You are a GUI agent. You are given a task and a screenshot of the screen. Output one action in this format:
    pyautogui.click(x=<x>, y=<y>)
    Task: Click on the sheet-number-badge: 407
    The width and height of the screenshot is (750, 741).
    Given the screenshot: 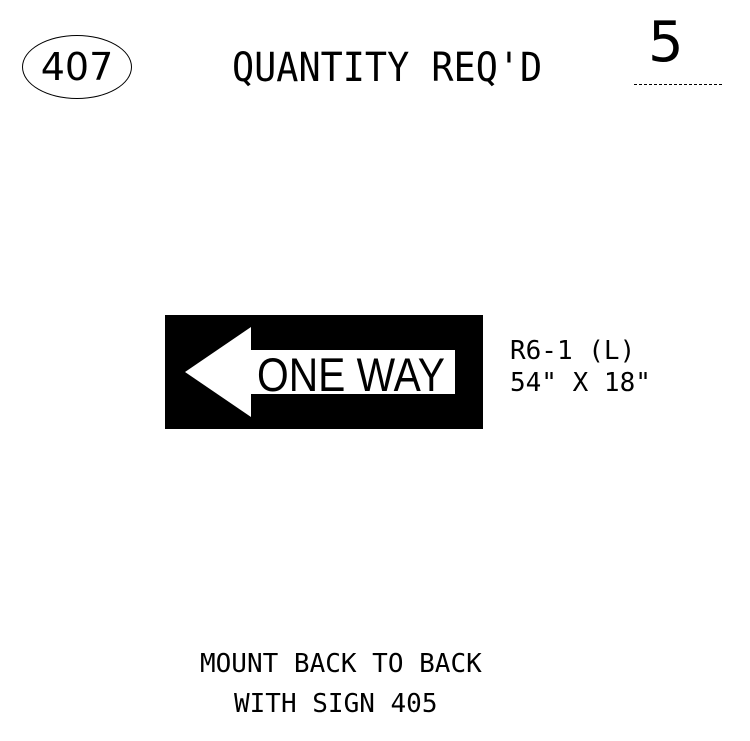 What is the action you would take?
    pyautogui.click(x=77, y=67)
    